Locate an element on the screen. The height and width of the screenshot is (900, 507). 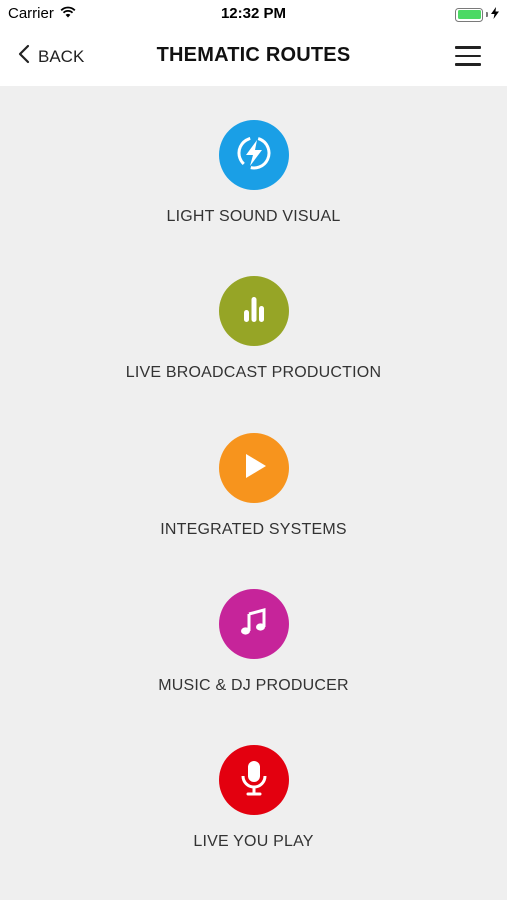
route-label: INTEGRATED SYSTEMS is located at coordinates (253, 529).